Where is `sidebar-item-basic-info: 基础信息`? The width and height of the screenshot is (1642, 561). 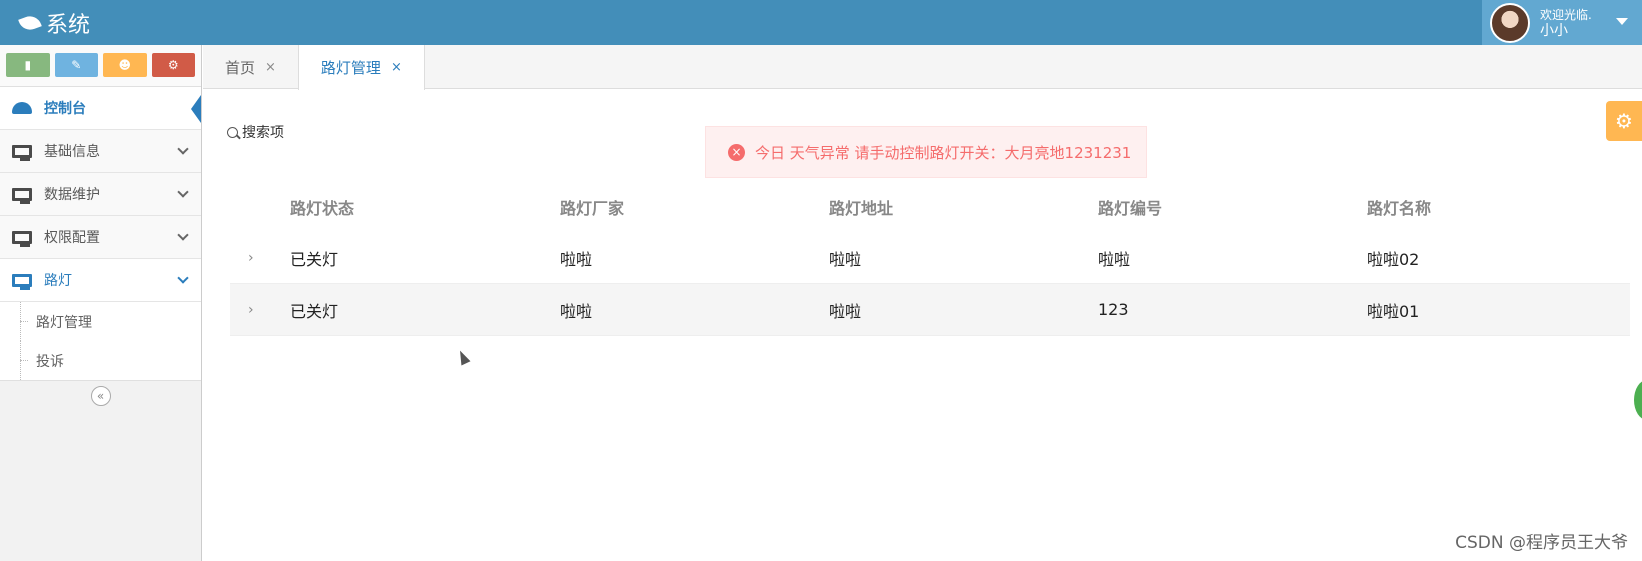 sidebar-item-basic-info: 基础信息 is located at coordinates (100, 151).